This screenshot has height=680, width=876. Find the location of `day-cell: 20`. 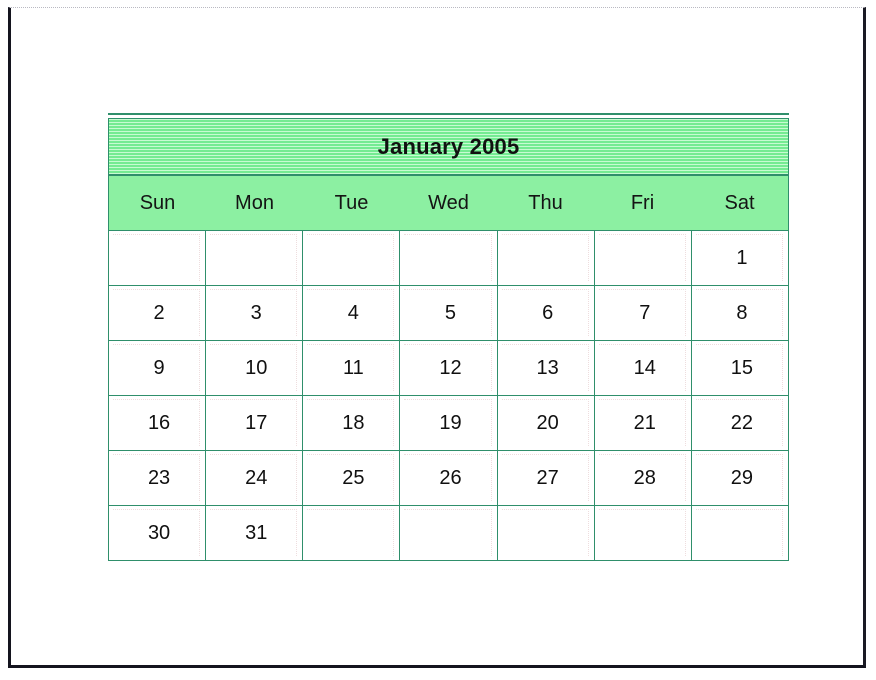

day-cell: 20 is located at coordinates (546, 423).